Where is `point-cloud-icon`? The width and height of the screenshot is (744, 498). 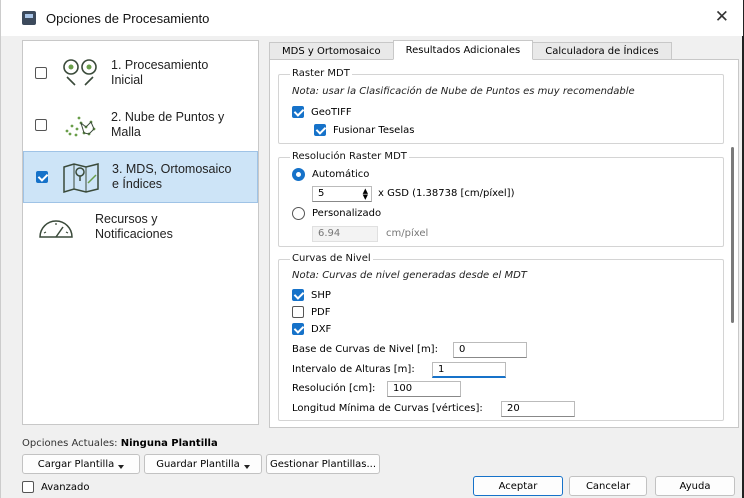
point-cloud-icon is located at coordinates (80, 126).